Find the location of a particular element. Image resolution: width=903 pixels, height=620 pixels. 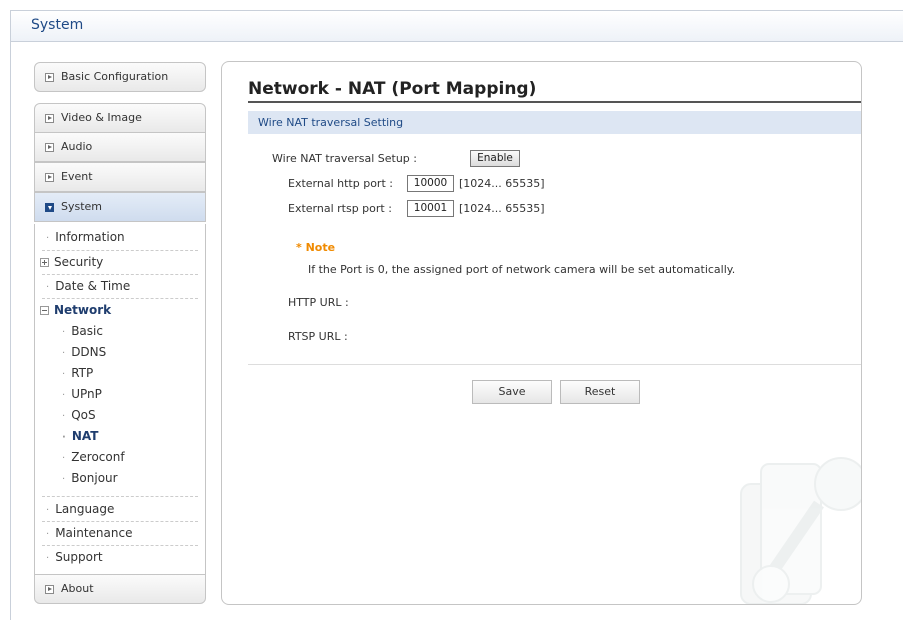

sidebar-about: About is located at coordinates (120, 589).